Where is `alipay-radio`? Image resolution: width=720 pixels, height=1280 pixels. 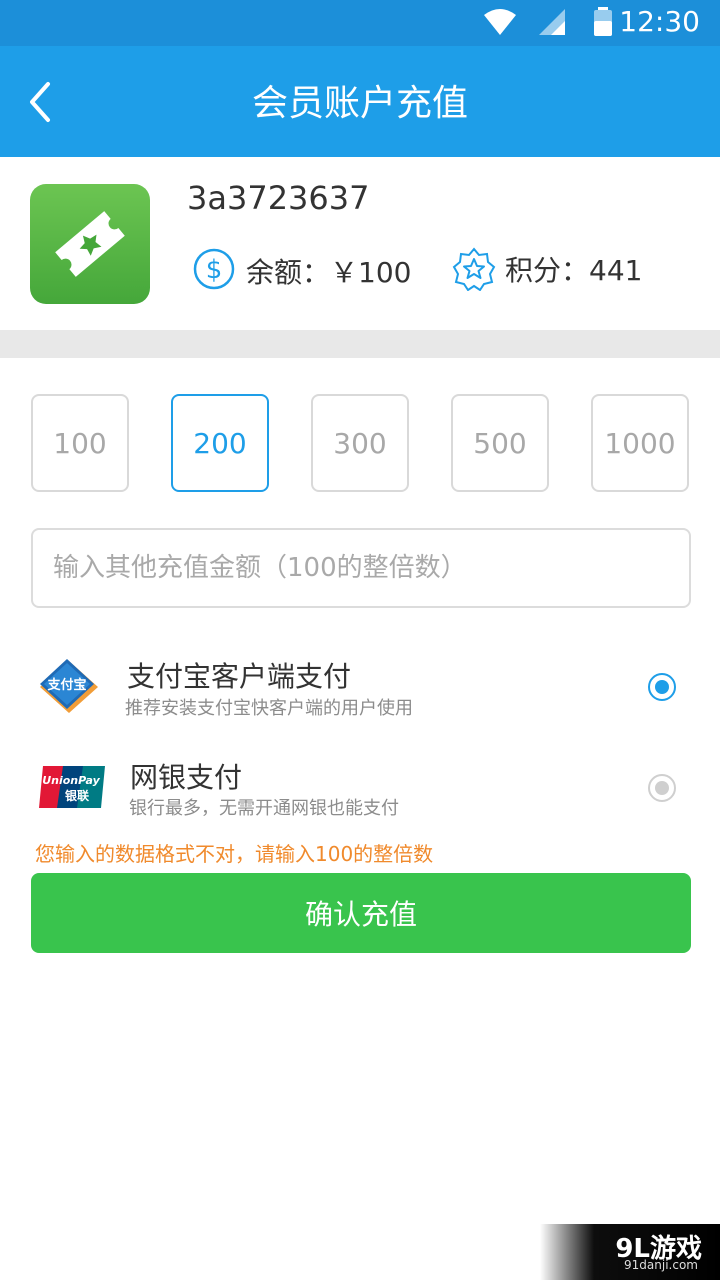 alipay-radio is located at coordinates (662, 687).